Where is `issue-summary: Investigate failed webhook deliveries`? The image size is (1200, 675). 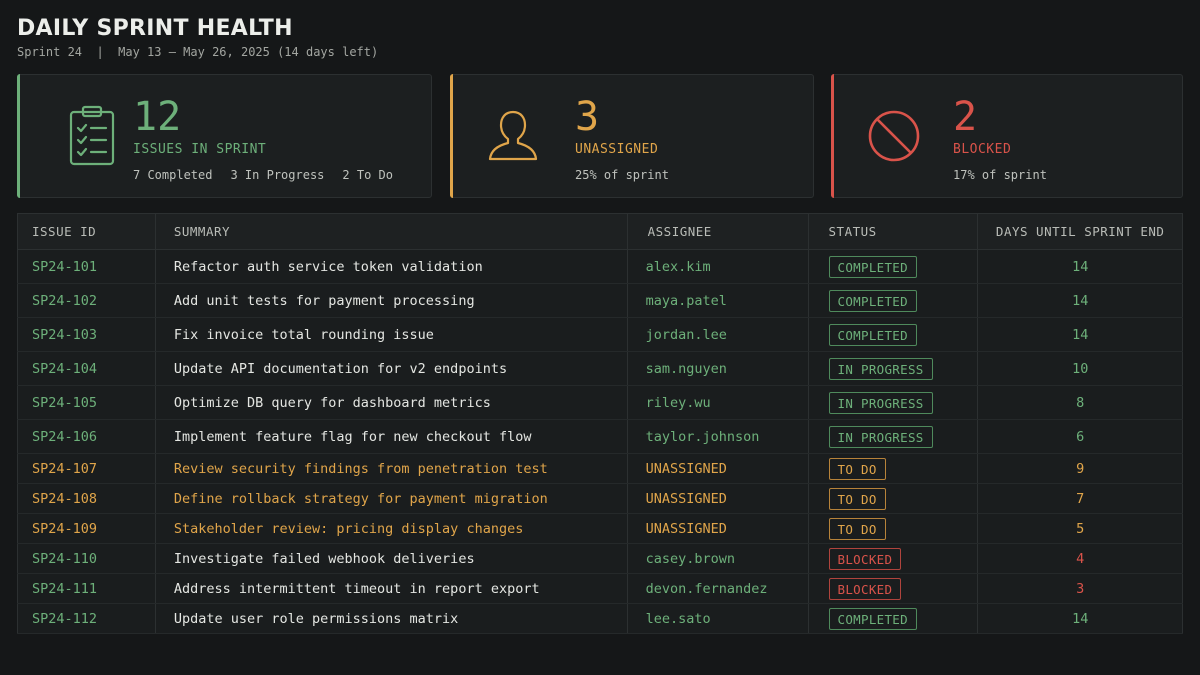
issue-summary: Investigate failed webhook deliveries is located at coordinates (391, 558).